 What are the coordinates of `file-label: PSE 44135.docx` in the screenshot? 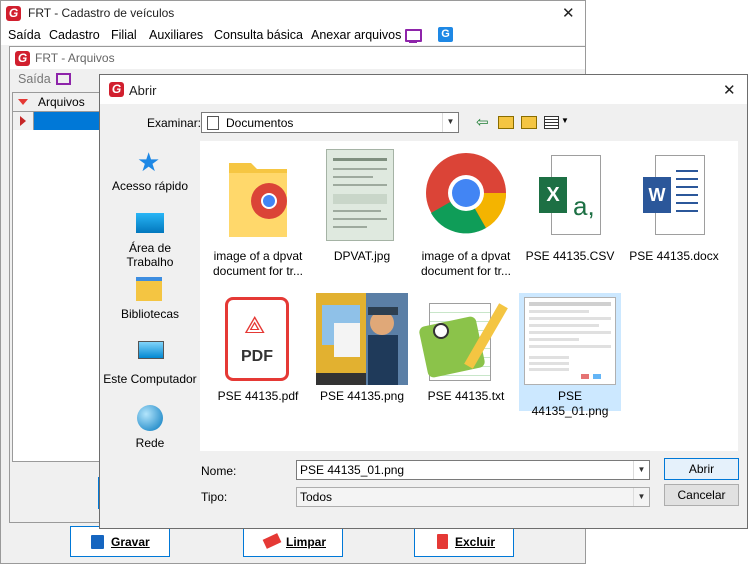 It's located at (674, 256).